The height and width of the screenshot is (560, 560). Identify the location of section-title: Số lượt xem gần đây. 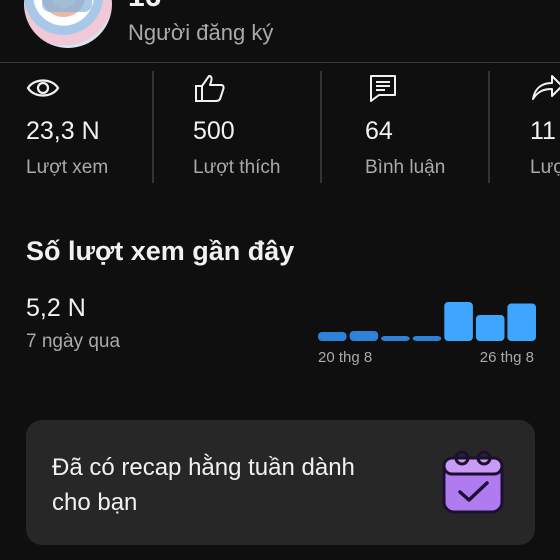
(160, 251).